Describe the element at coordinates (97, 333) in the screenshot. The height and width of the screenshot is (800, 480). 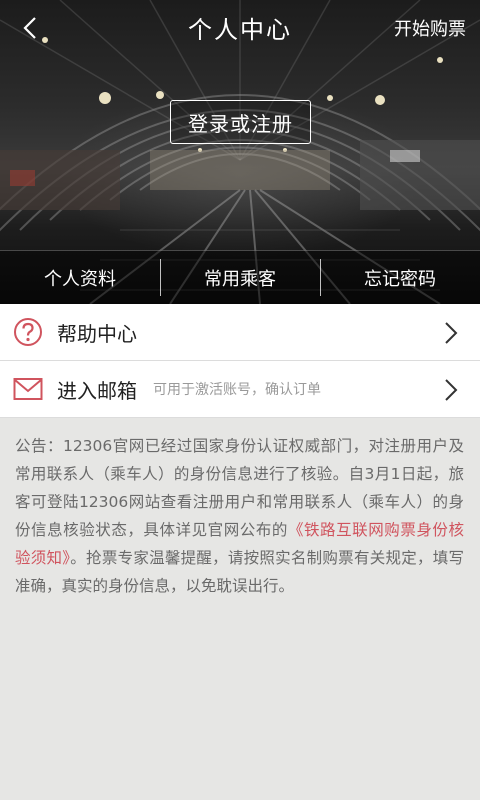
I see `help-center-label: 帮助中心` at that location.